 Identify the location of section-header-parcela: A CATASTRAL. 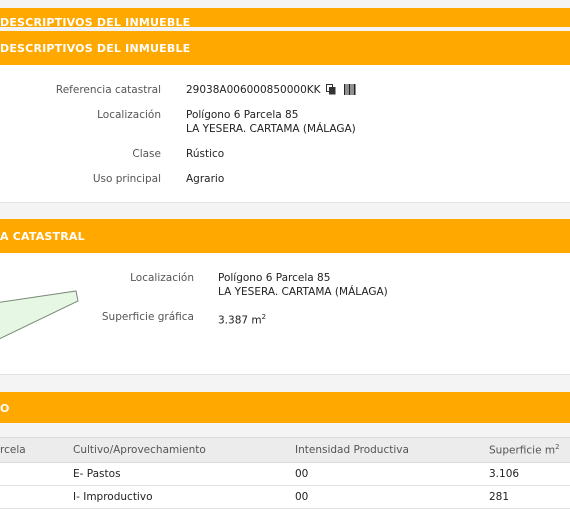
(285, 236).